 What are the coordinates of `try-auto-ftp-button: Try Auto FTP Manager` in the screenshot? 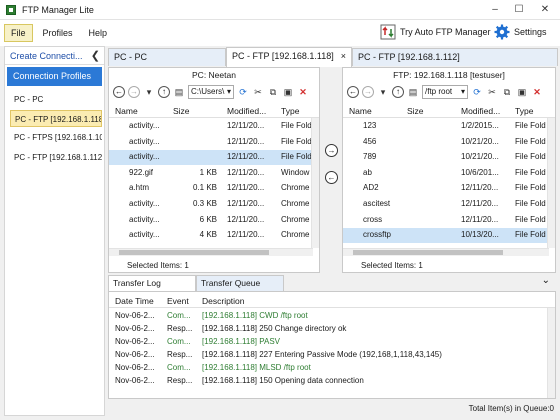 It's located at (435, 32).